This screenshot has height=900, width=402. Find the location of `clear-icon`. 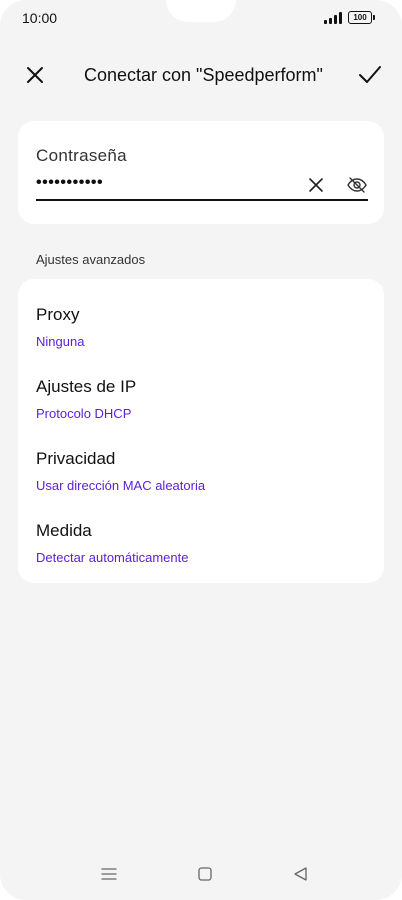

clear-icon is located at coordinates (316, 185).